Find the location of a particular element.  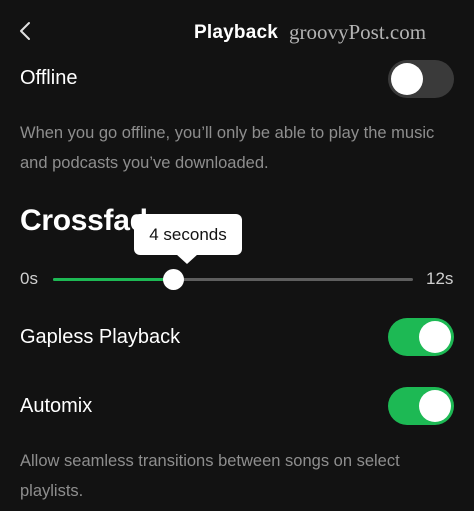

automix-toggle is located at coordinates (421, 406).